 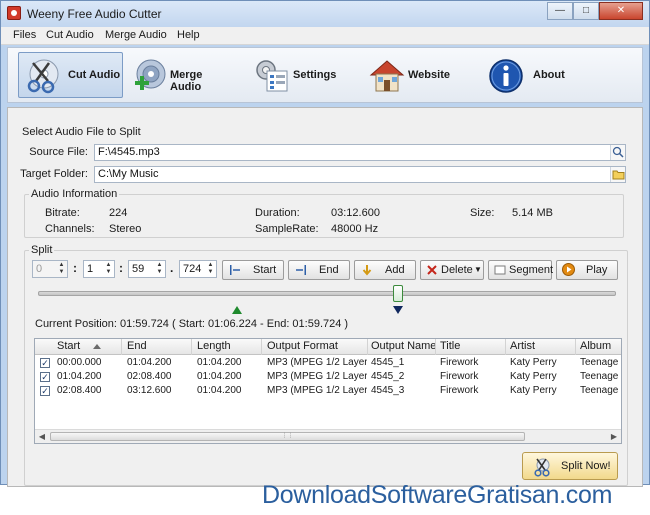 I want to click on merge-audio-button: Merge Audio, so click(x=181, y=75).